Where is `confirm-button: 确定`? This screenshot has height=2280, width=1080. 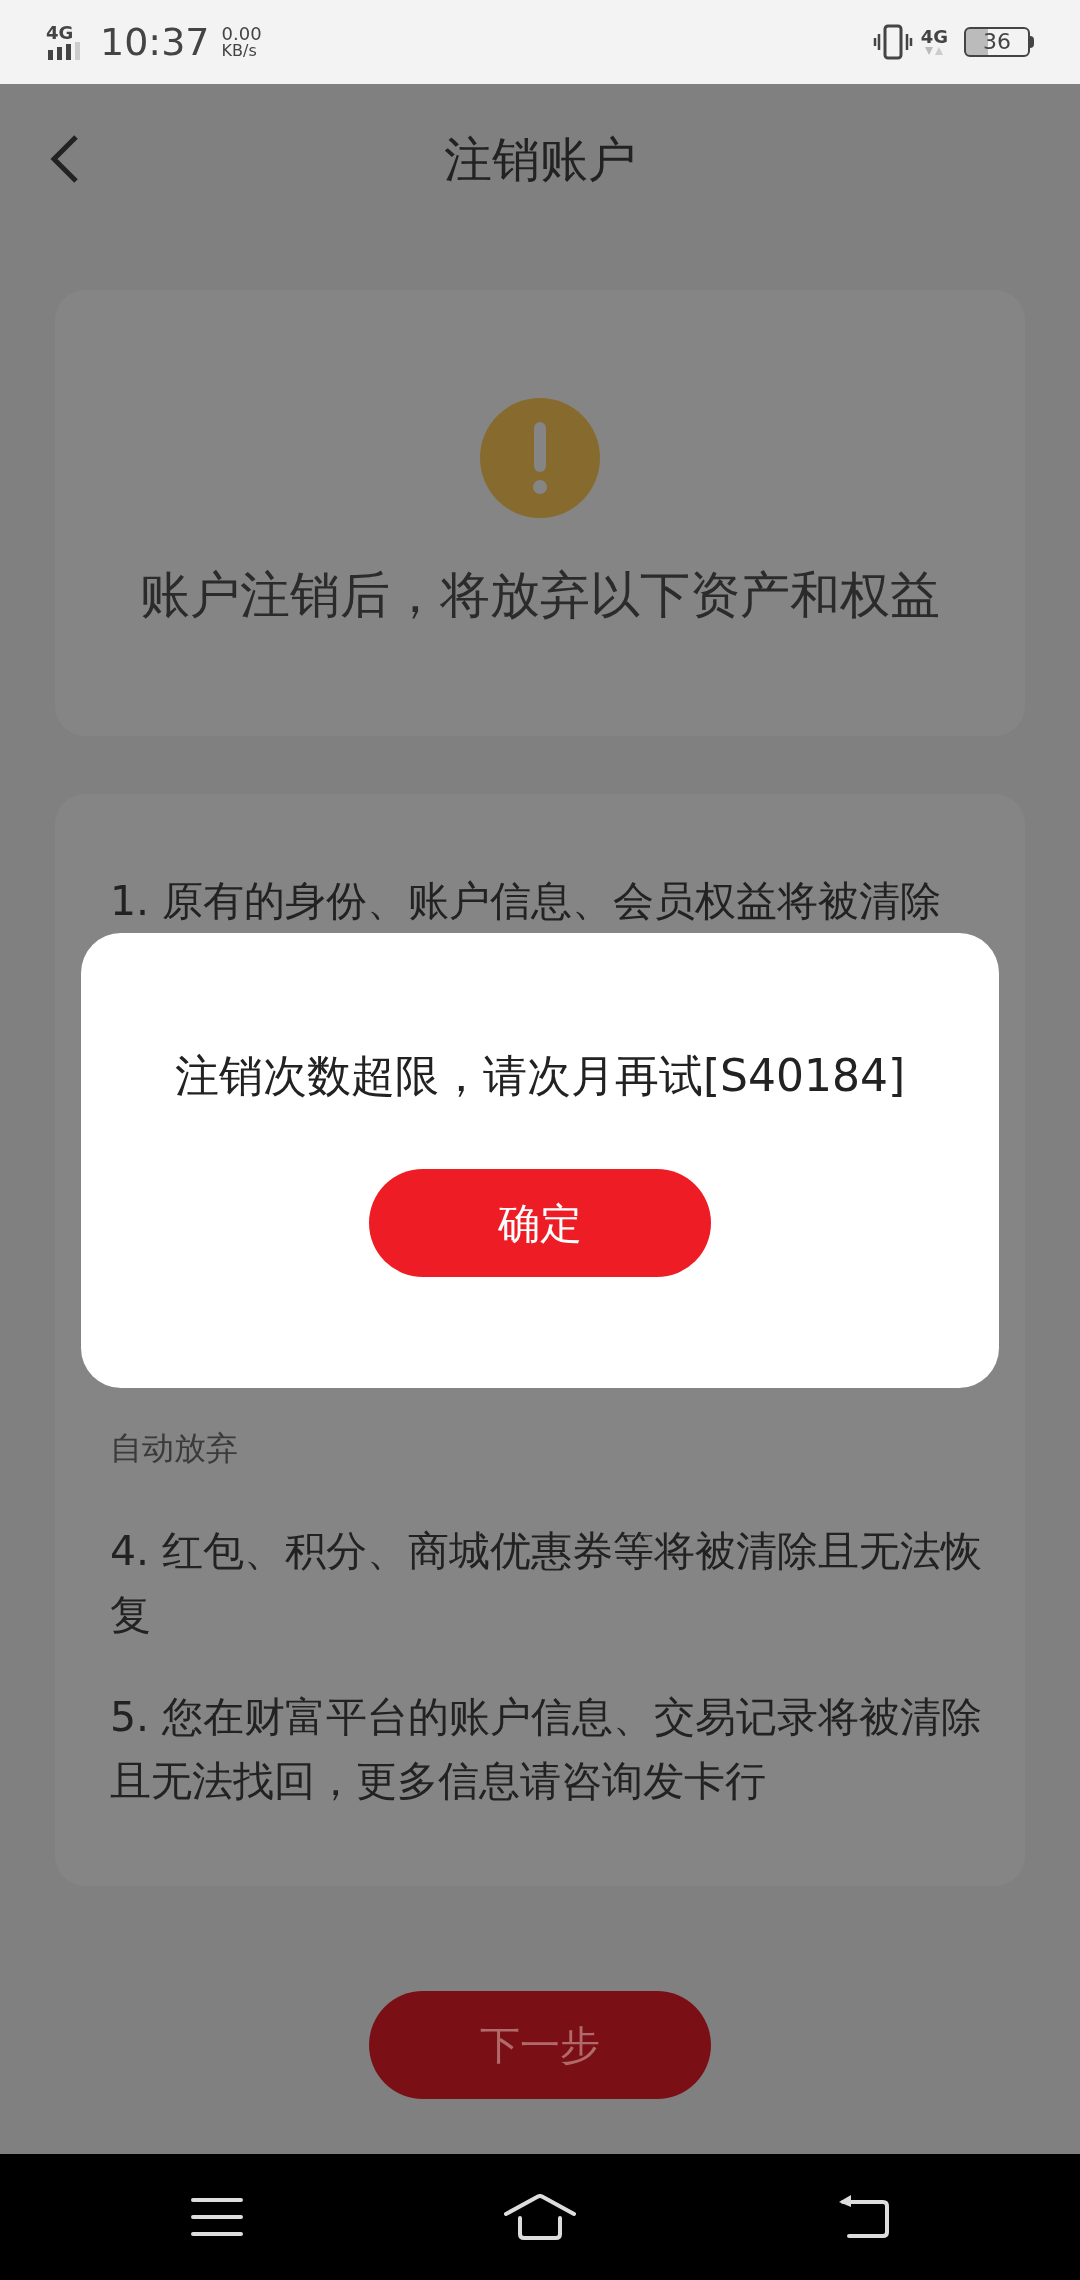 confirm-button: 确定 is located at coordinates (540, 1223).